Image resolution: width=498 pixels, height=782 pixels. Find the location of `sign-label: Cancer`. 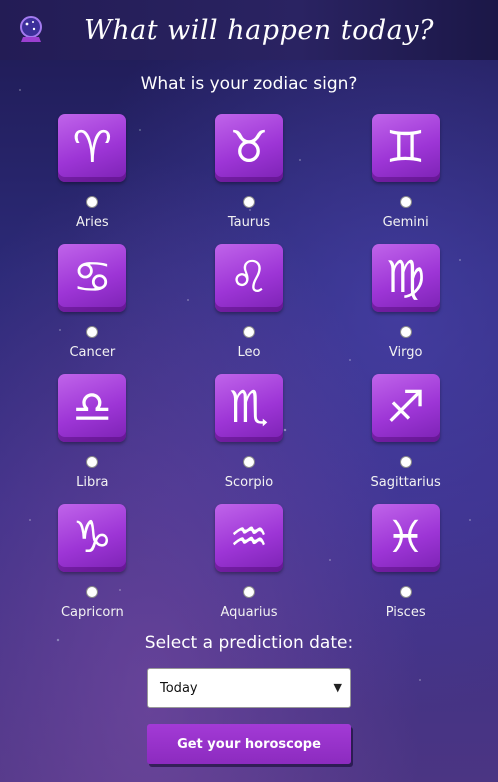

sign-label: Cancer is located at coordinates (92, 352).